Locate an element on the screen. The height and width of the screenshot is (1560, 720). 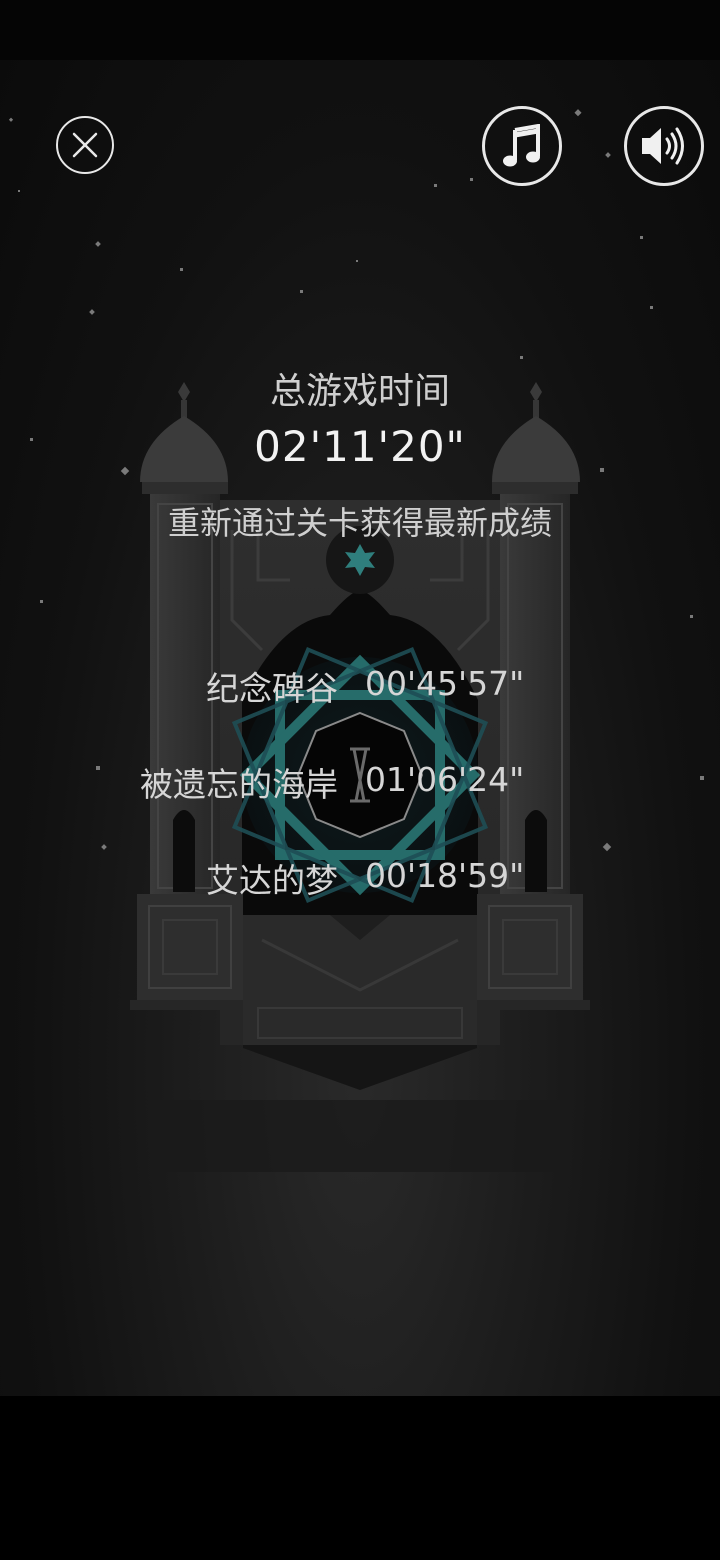
total-playtime-label: 总游戏时间 is located at coordinates (359, 391).